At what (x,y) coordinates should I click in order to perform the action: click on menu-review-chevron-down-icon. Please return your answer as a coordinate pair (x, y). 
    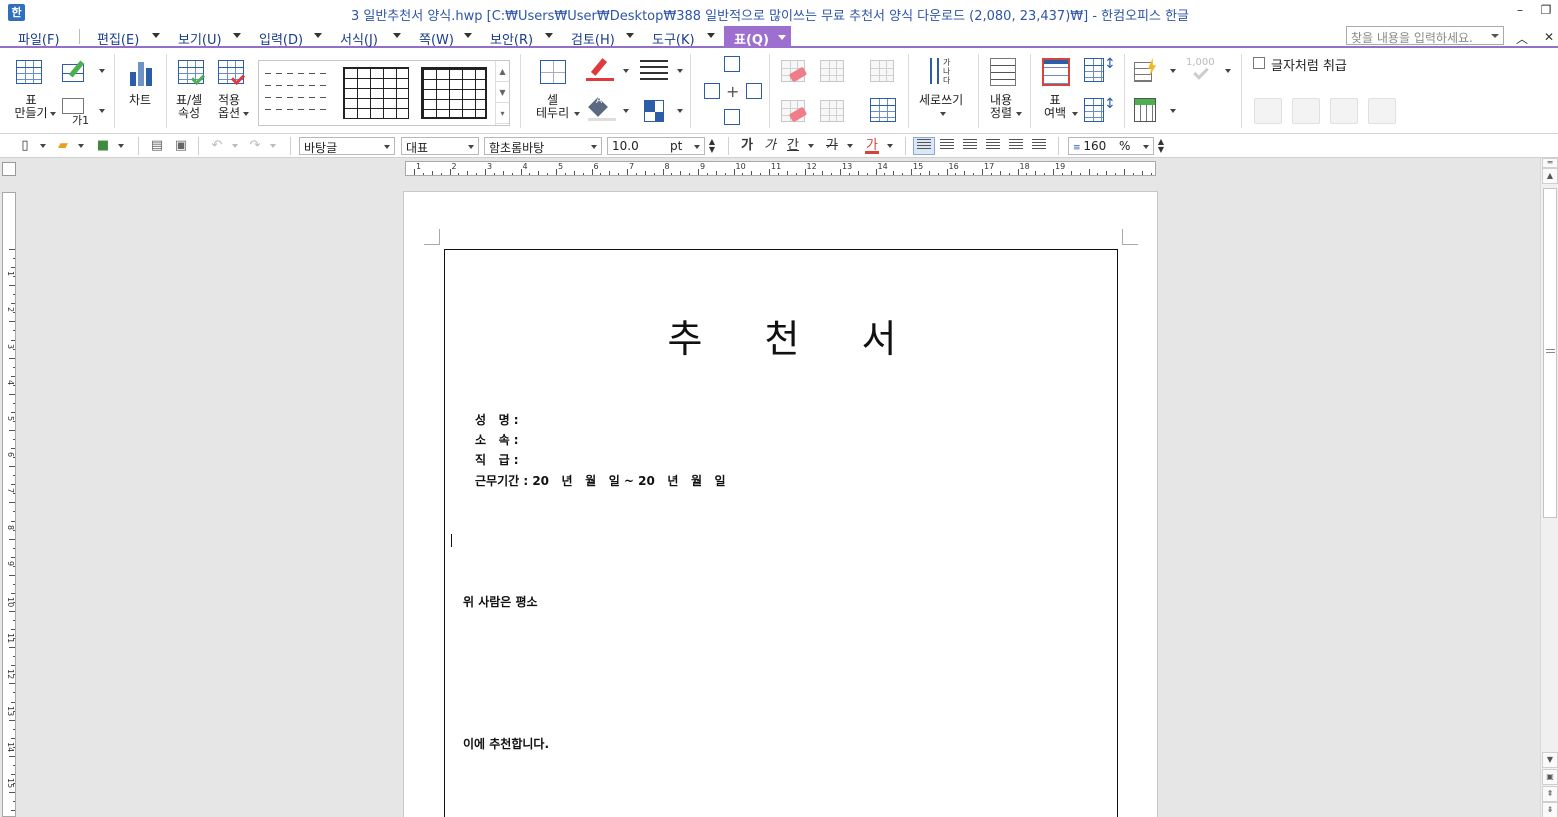
    Looking at the image, I should click on (630, 35).